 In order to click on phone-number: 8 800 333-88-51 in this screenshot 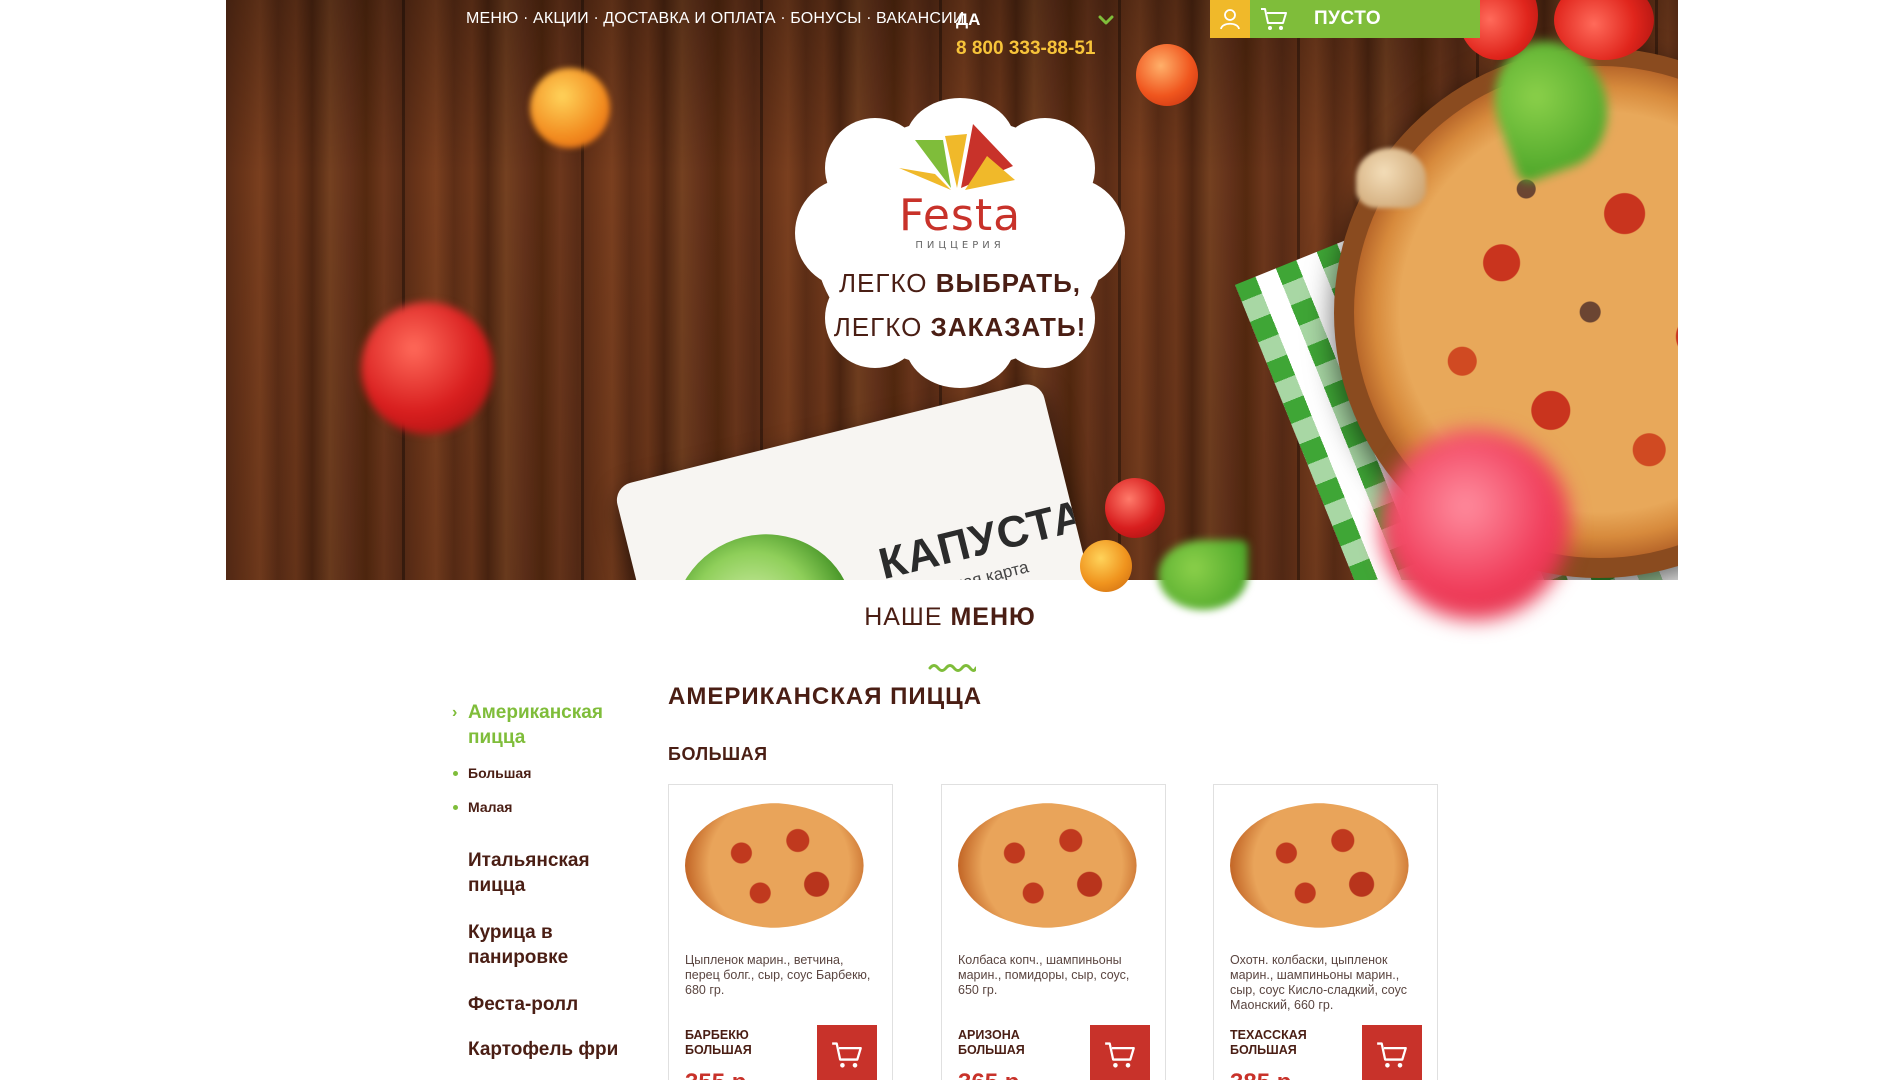, I will do `click(1025, 49)`.